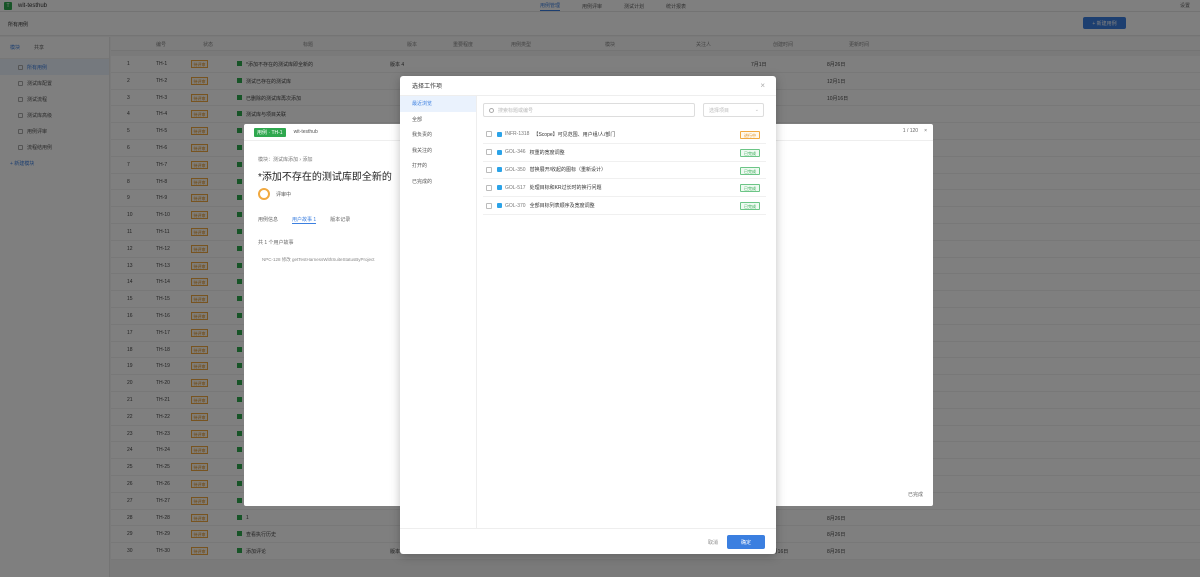 The height and width of the screenshot is (577, 1200). What do you see at coordinates (438, 151) in the screenshot?
I see `nav-watching: 我关注的` at bounding box center [438, 151].